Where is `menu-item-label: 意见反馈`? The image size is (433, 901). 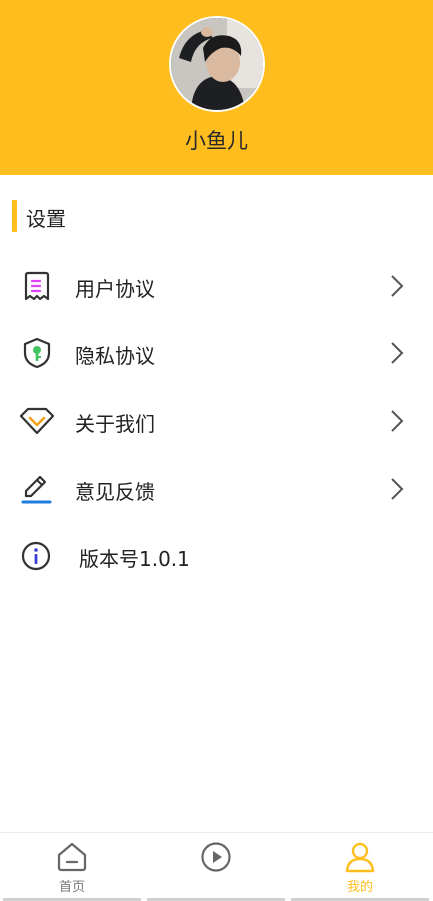 menu-item-label: 意见反馈 is located at coordinates (115, 492).